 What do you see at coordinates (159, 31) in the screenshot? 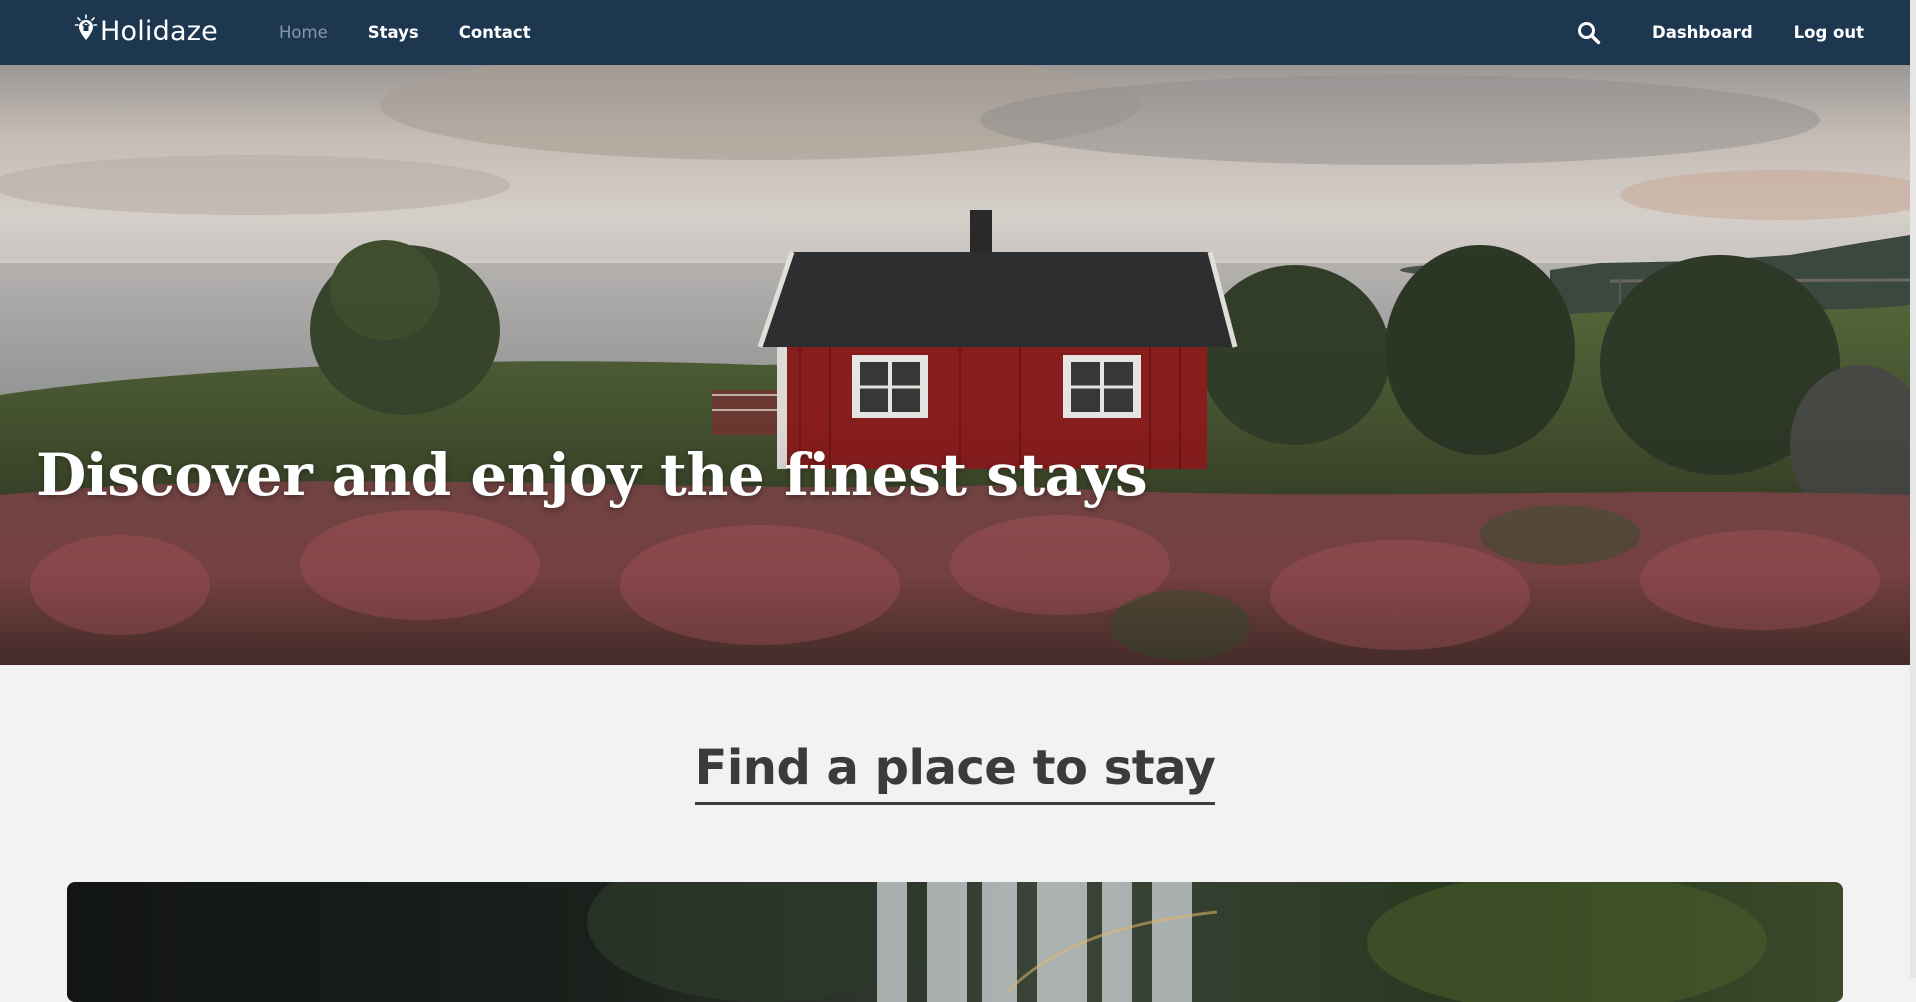
I see `brand-name: Holidaze` at bounding box center [159, 31].